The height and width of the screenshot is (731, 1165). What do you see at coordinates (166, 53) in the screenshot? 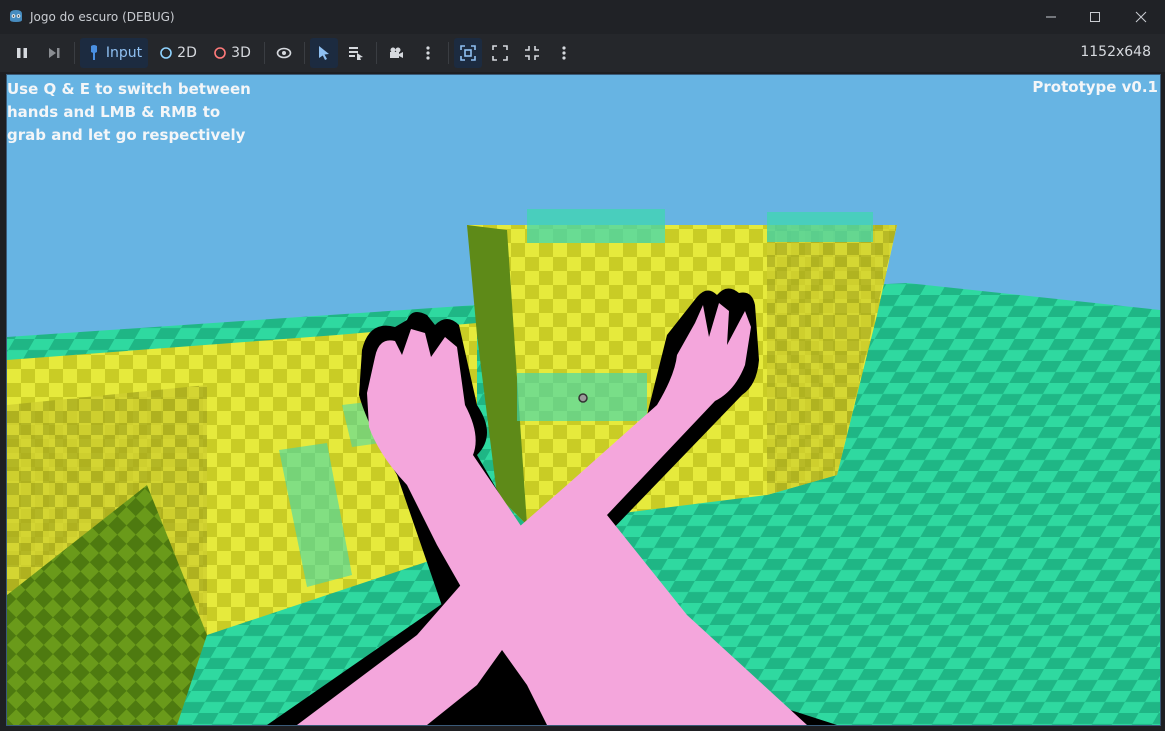
I see `circle-2d-icon` at bounding box center [166, 53].